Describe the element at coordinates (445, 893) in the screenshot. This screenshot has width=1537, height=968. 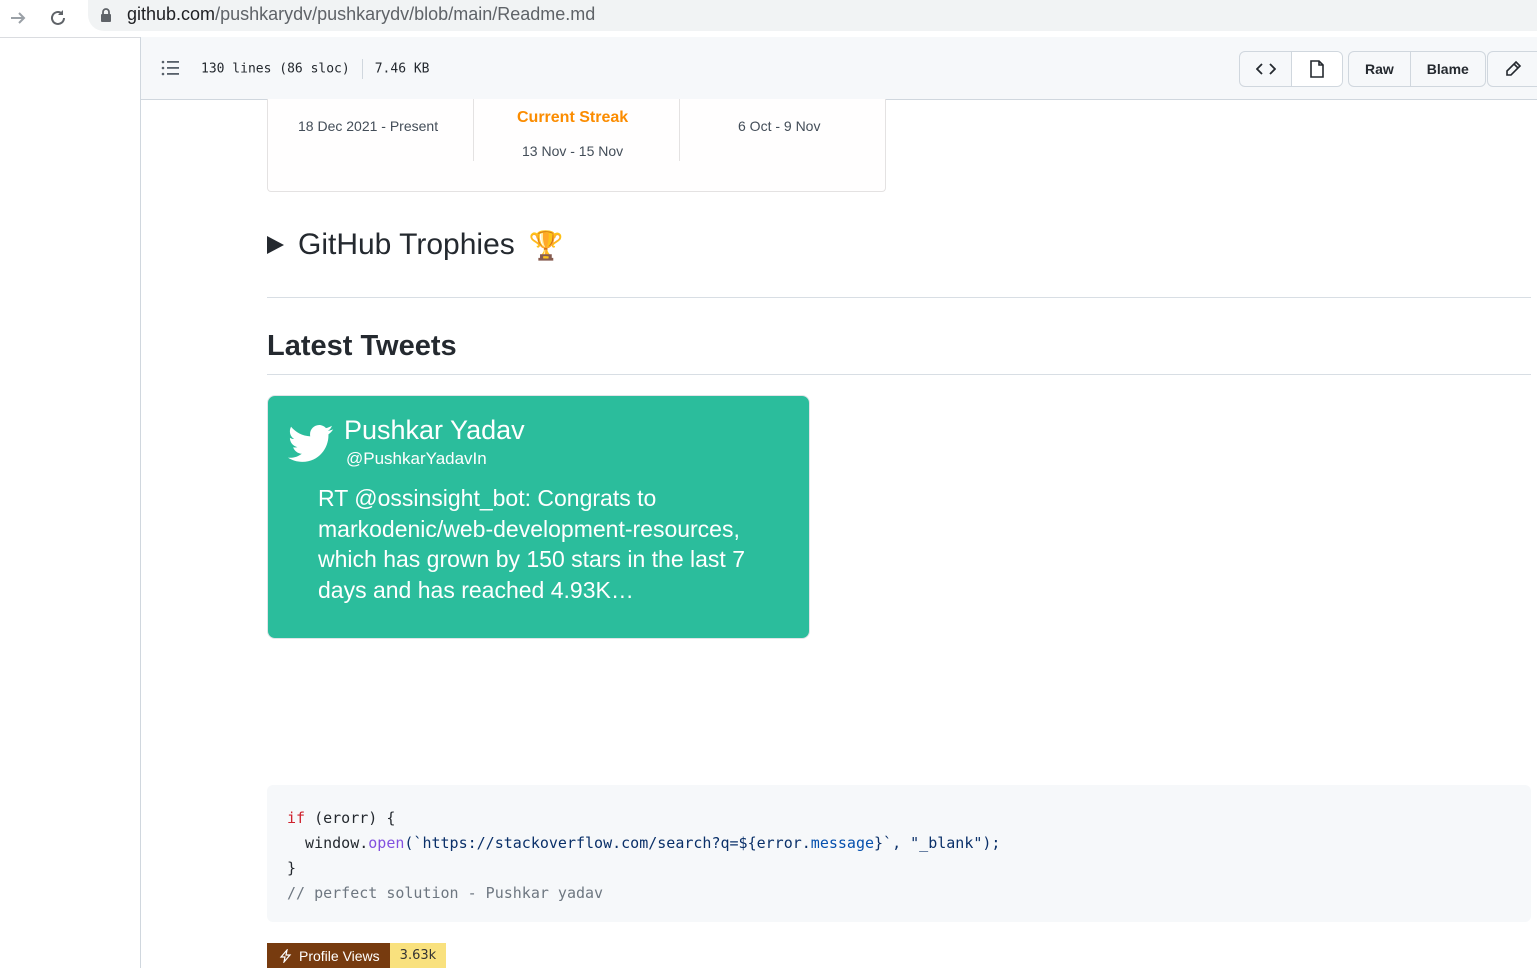
I see `code-comment: // perfect solution - Pushkar yadav` at that location.